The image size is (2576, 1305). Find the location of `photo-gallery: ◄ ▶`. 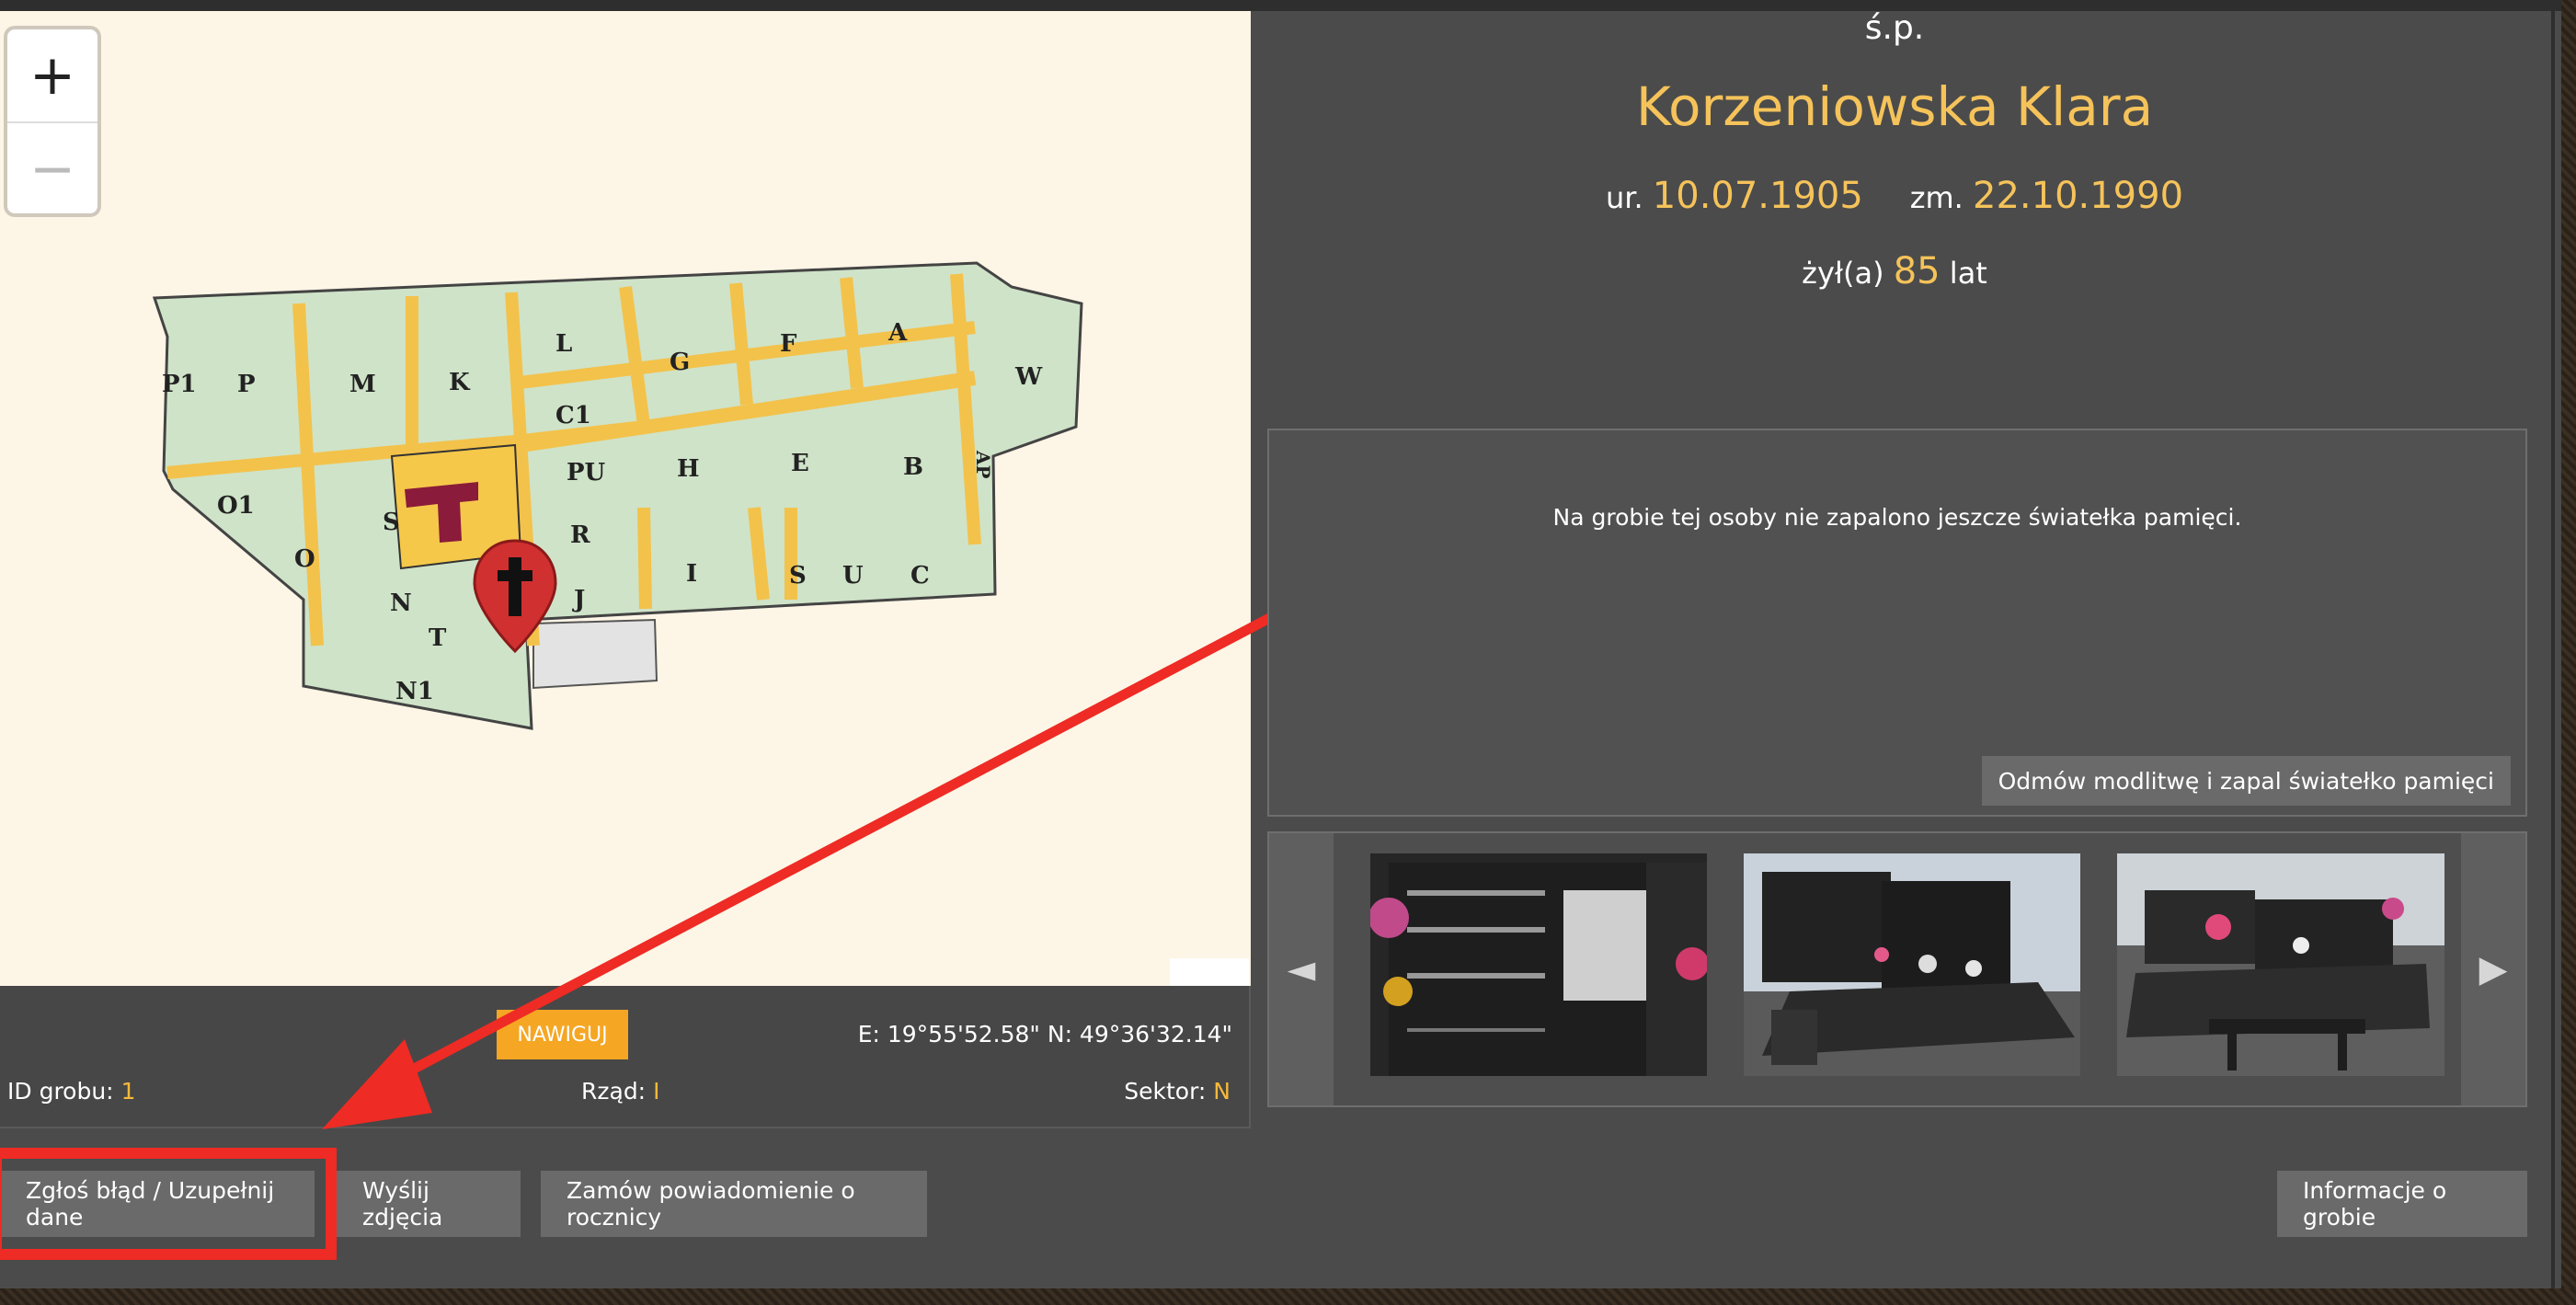

photo-gallery: ◄ ▶ is located at coordinates (1897, 969).